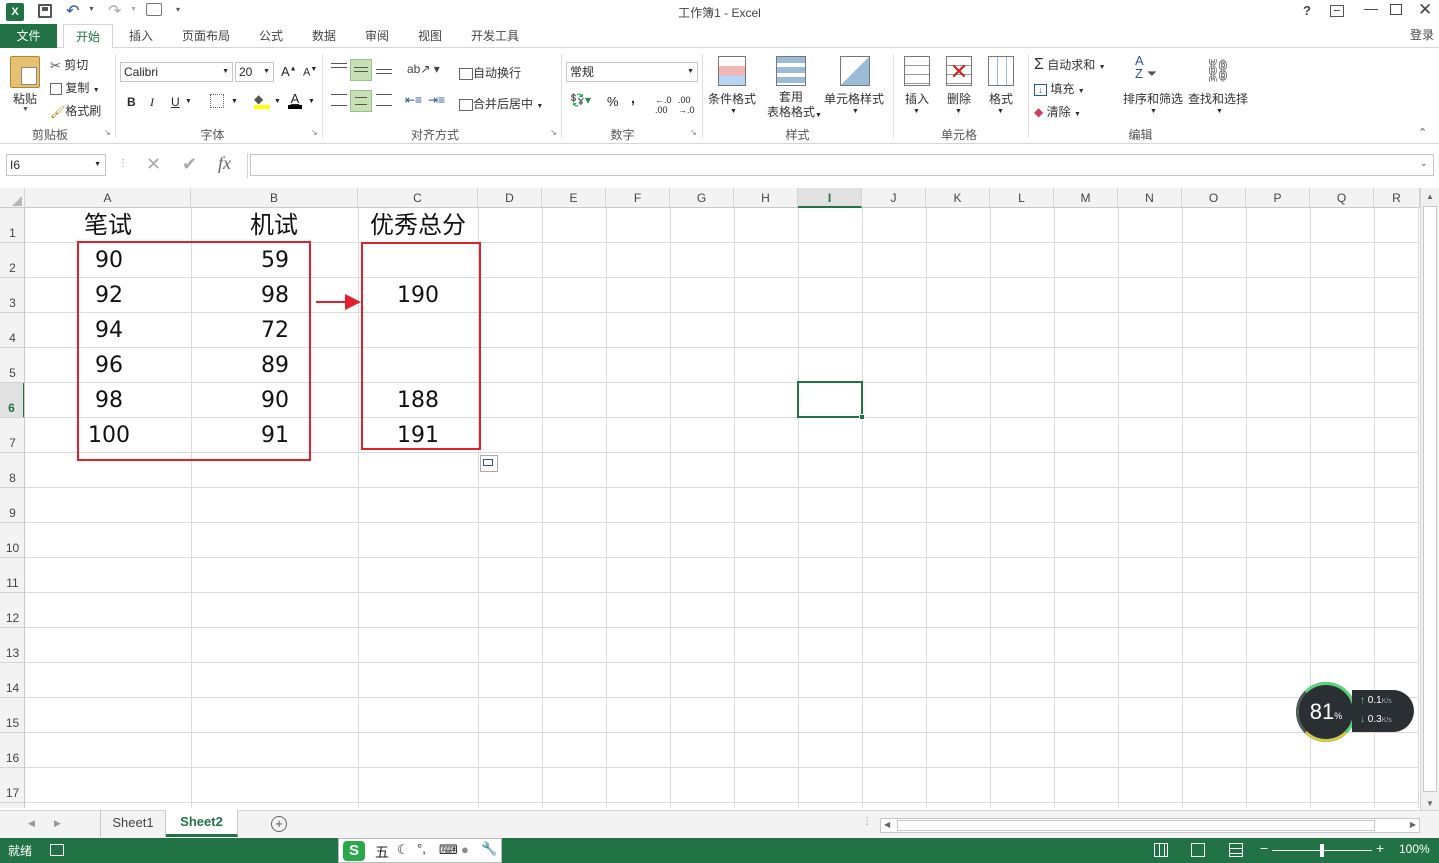  What do you see at coordinates (12, 435) in the screenshot?
I see `row-header: 7` at bounding box center [12, 435].